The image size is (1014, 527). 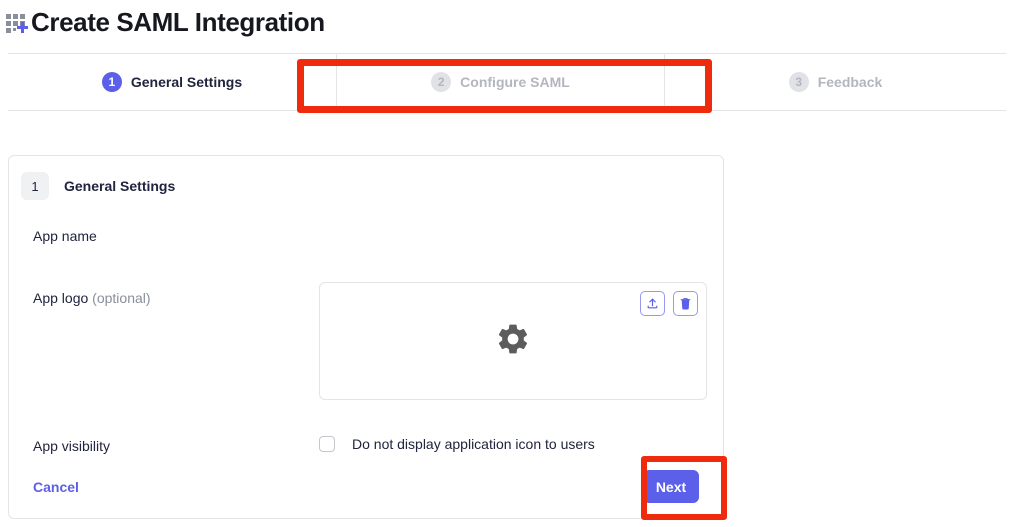 I want to click on delete-logo-button, so click(x=685, y=303).